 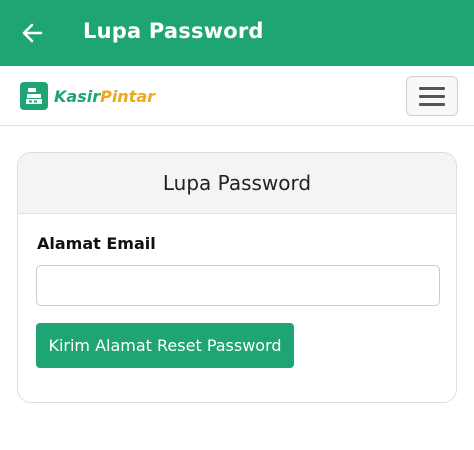 I want to click on card-header: Lupa Password, so click(x=237, y=183).